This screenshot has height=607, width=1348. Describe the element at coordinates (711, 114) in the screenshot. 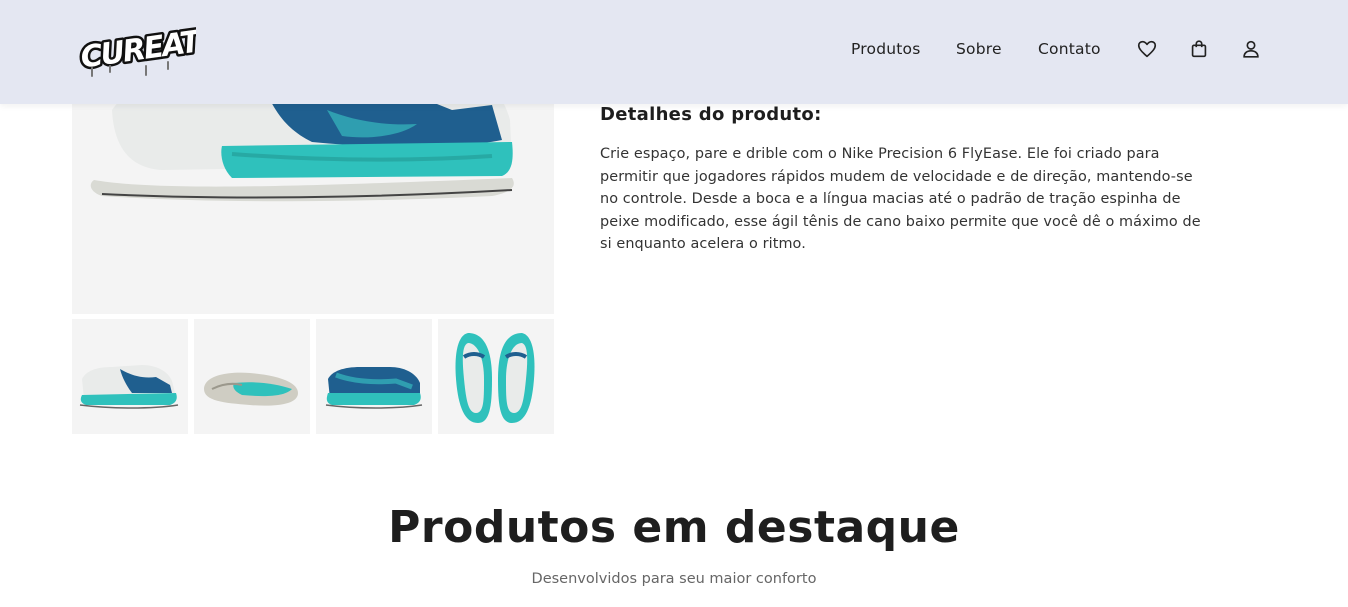

I see `details-title: Detalhes do produto:` at that location.